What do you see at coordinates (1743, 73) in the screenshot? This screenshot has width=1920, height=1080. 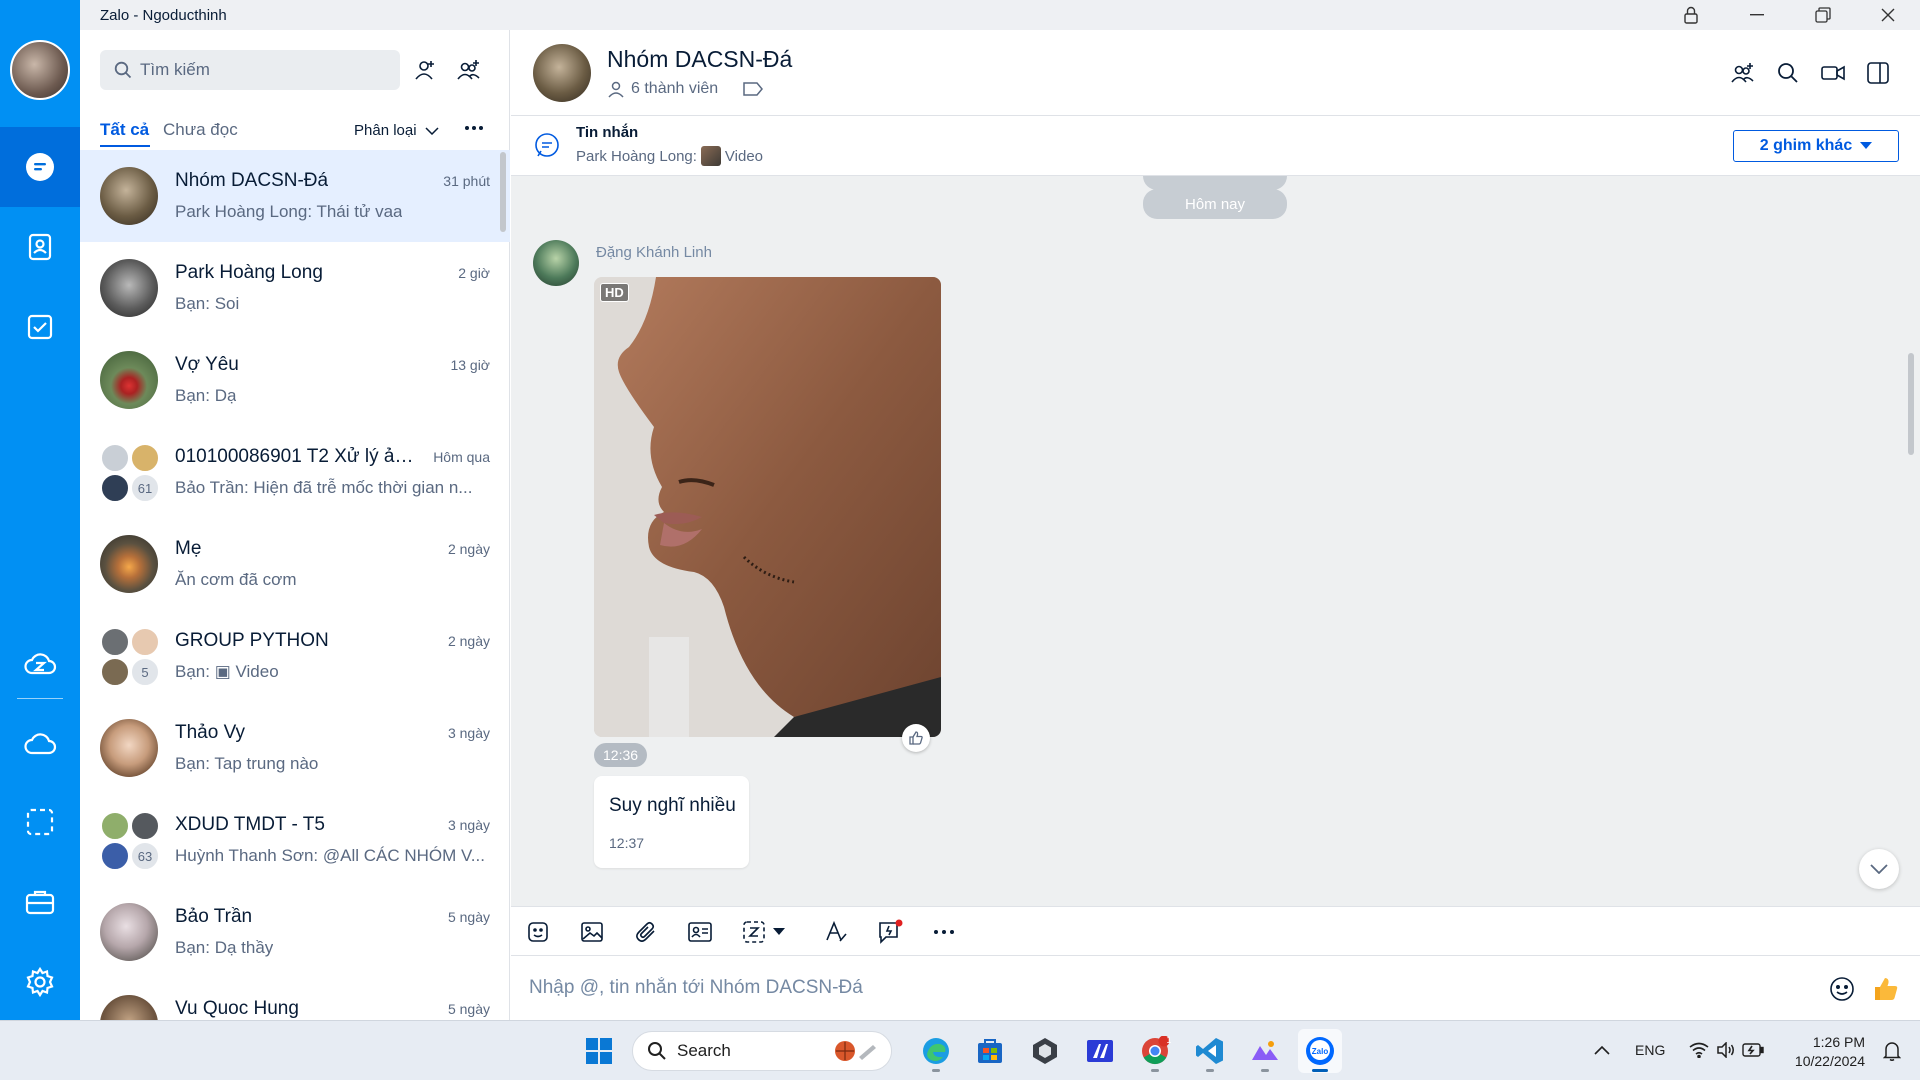 I see `add-member-button` at bounding box center [1743, 73].